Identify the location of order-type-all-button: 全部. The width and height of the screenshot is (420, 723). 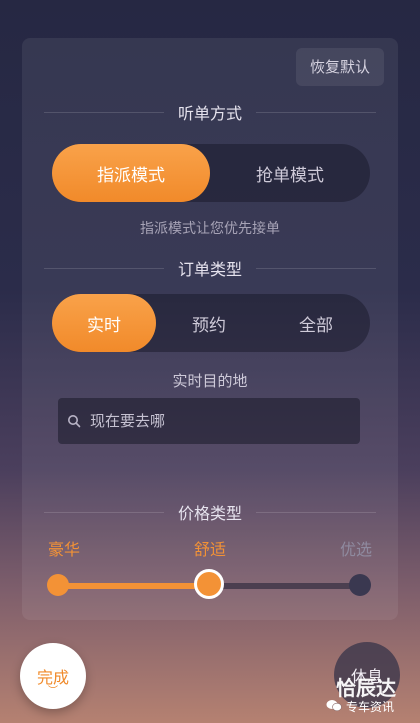
(316, 323).